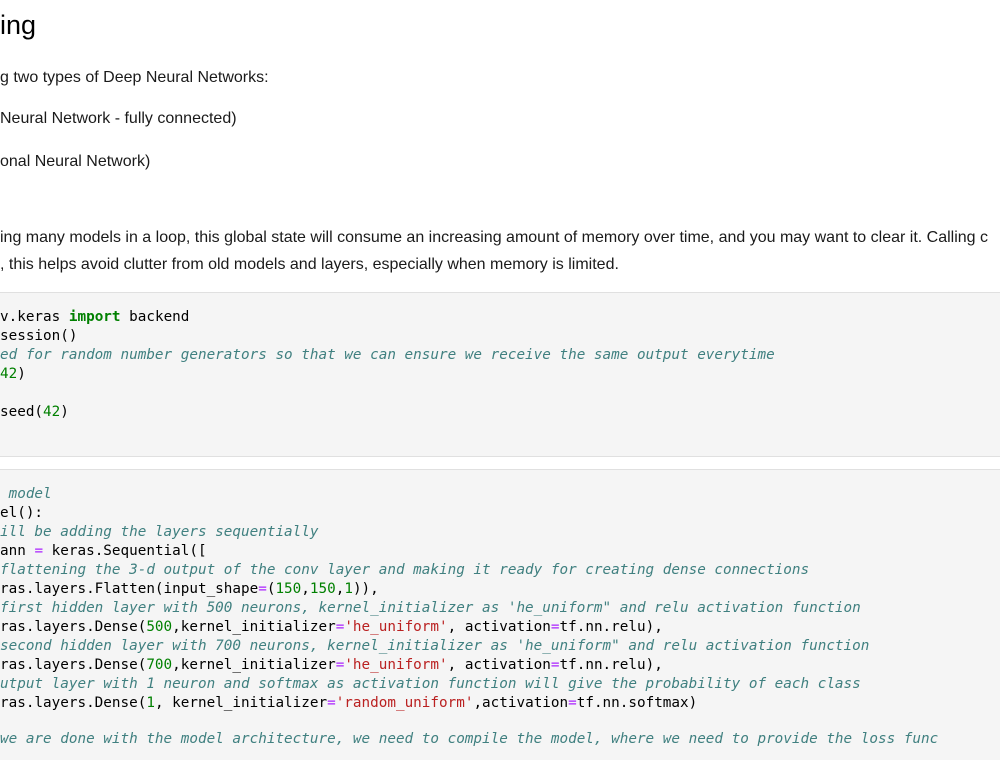 Image resolution: width=1000 pixels, height=760 pixels. Describe the element at coordinates (39, 336) in the screenshot. I see `code-text: session()` at that location.